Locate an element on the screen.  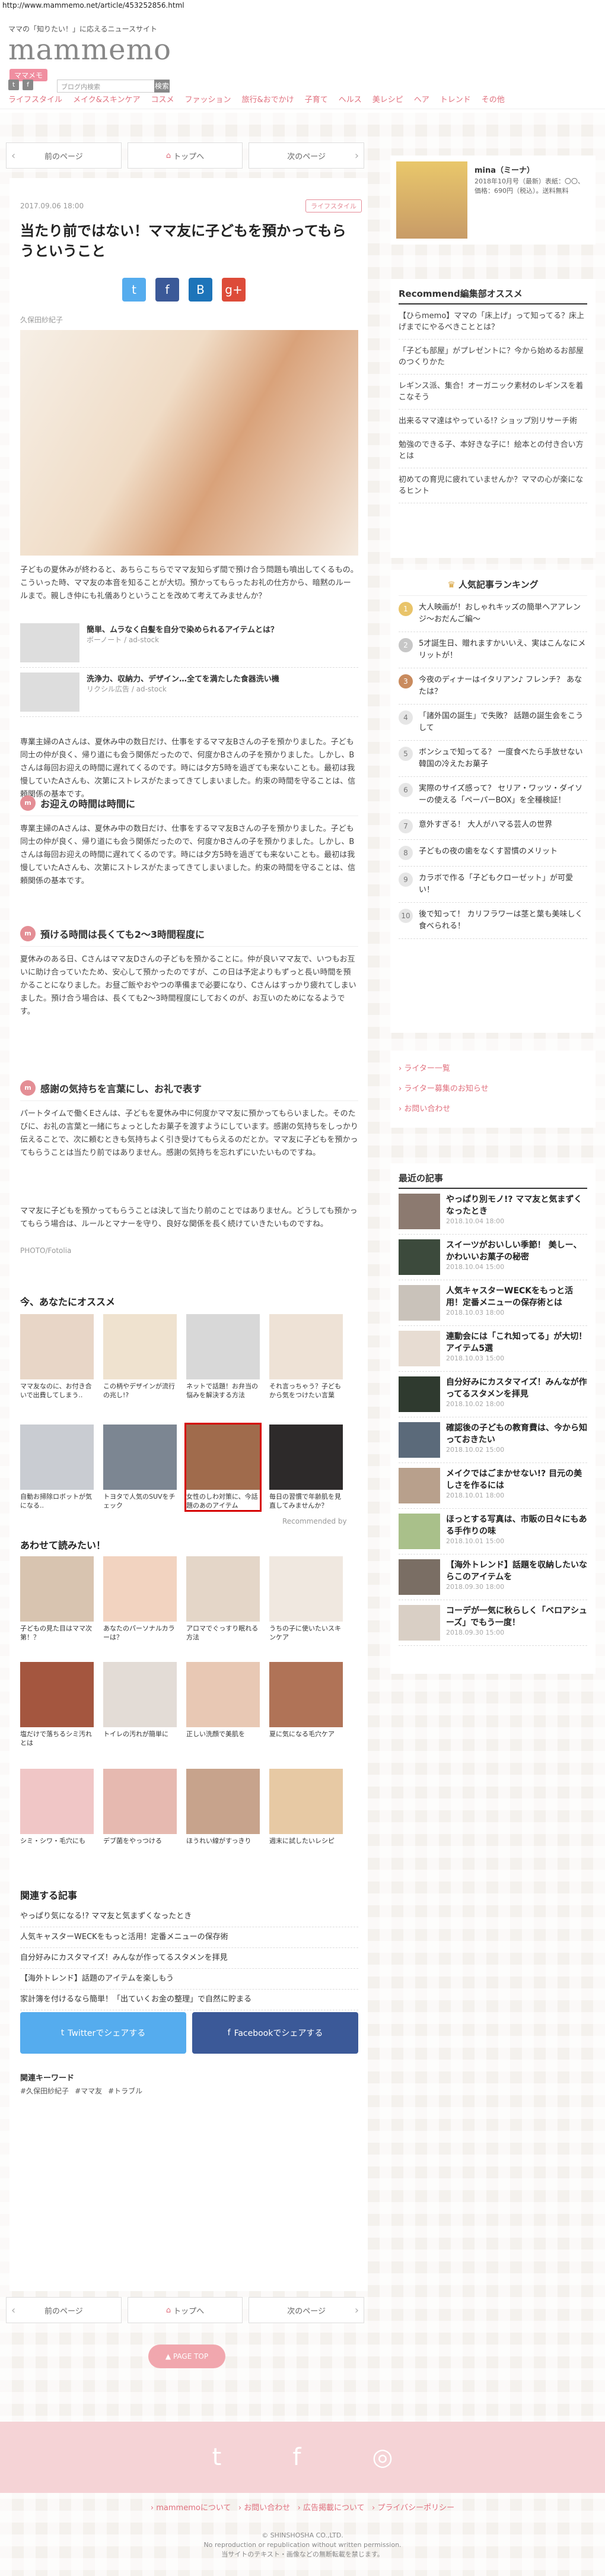
newest-item: 確認後の子どもの教育費は、今から知っておきたい 2018.10.02 15:00 is located at coordinates (493, 1440).